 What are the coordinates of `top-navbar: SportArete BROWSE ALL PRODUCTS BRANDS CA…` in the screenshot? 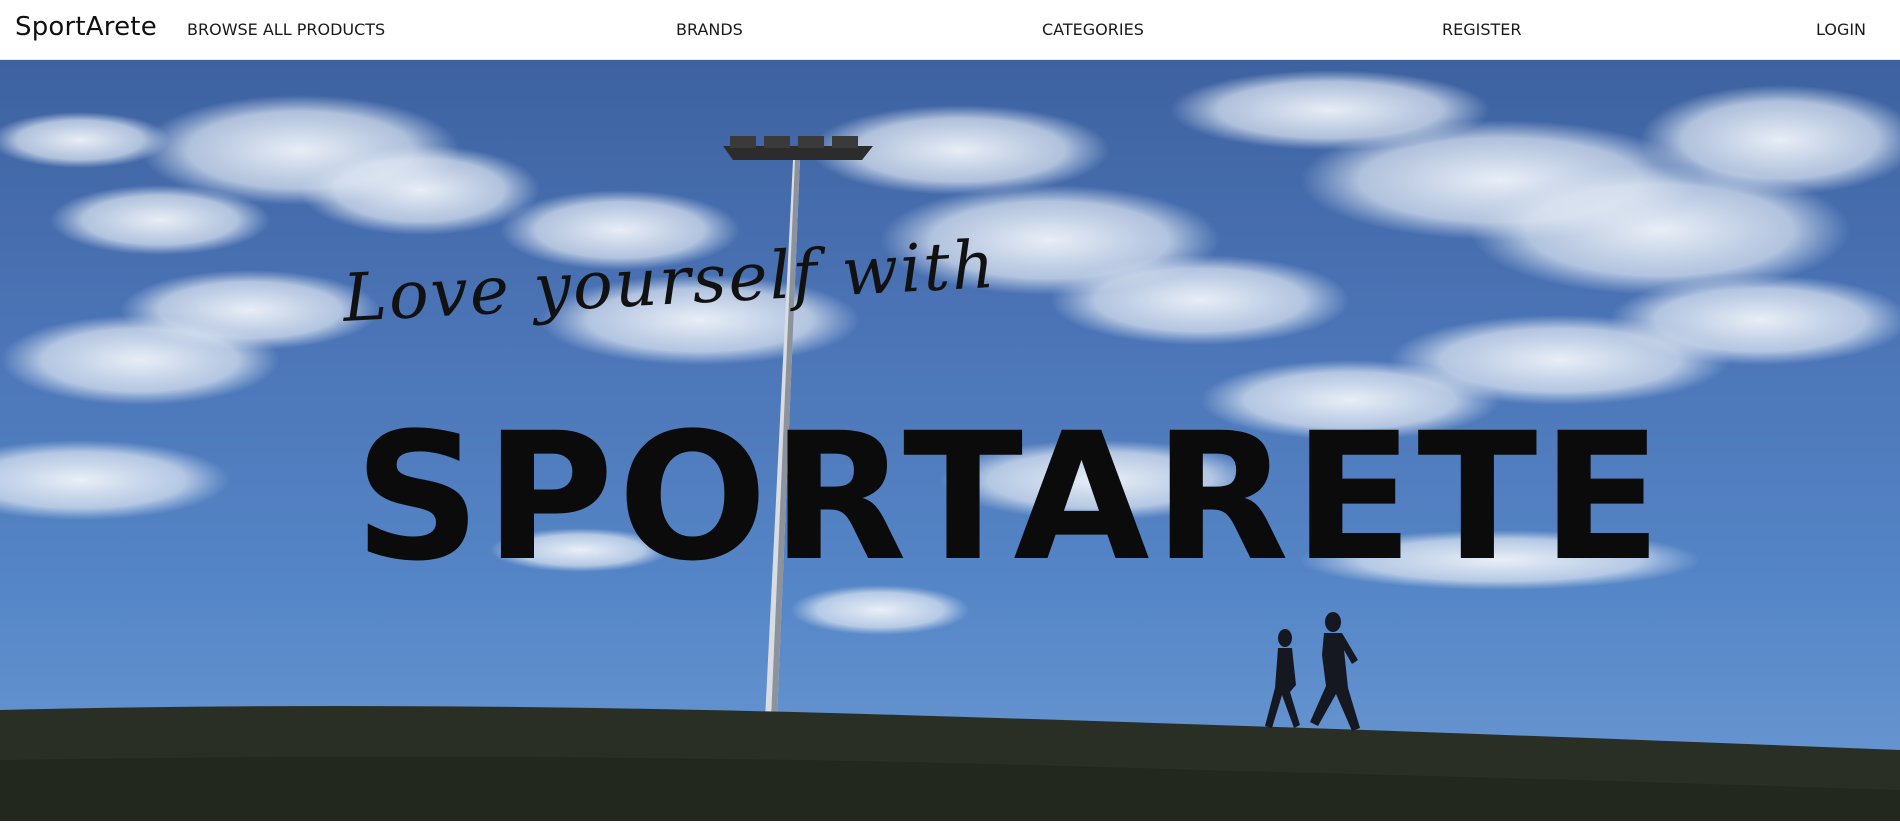 It's located at (950, 30).